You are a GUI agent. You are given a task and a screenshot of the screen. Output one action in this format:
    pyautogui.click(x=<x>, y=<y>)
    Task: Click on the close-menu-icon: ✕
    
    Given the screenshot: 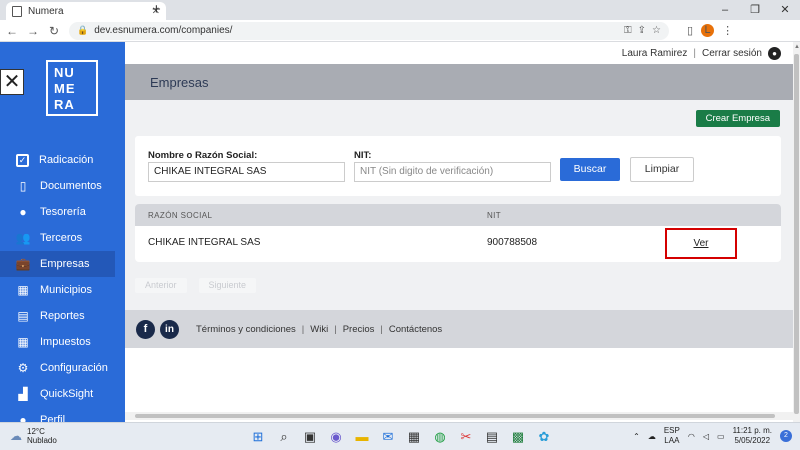 What is the action you would take?
    pyautogui.click(x=12, y=82)
    